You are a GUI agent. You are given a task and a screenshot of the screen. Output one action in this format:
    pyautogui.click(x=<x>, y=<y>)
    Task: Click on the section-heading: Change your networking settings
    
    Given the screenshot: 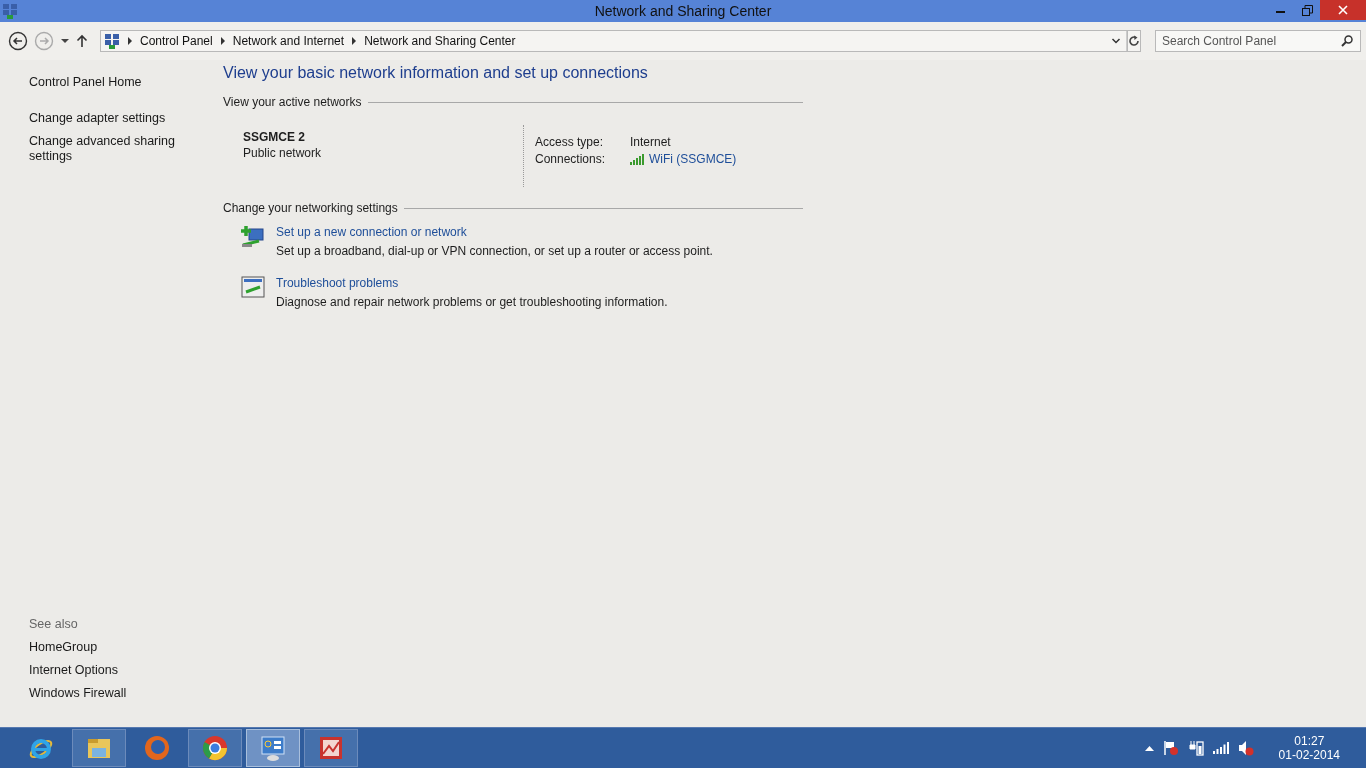 What is the action you would take?
    pyautogui.click(x=310, y=208)
    